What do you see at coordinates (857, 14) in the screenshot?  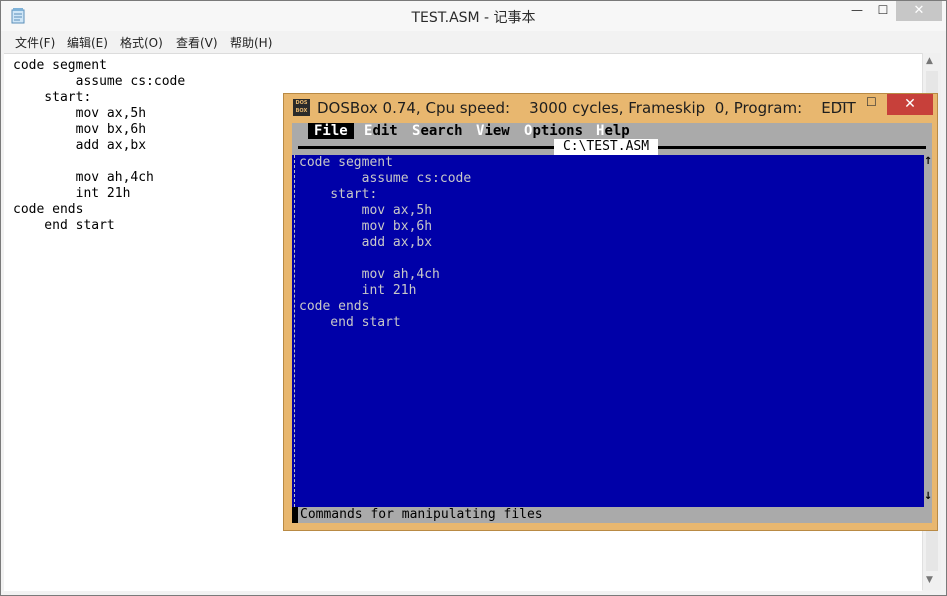 I see `notepad-minimize-button: —` at bounding box center [857, 14].